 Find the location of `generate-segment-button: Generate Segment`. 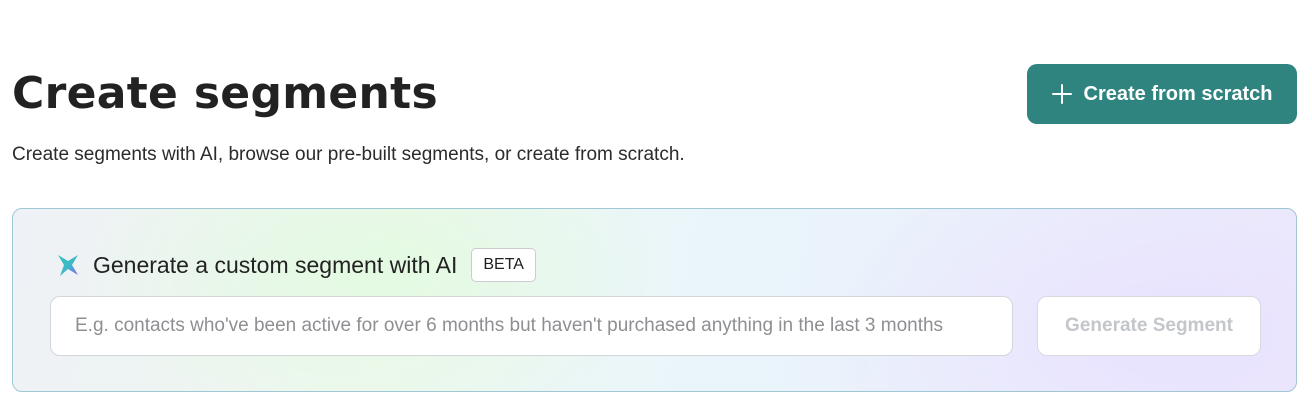

generate-segment-button: Generate Segment is located at coordinates (1149, 326).